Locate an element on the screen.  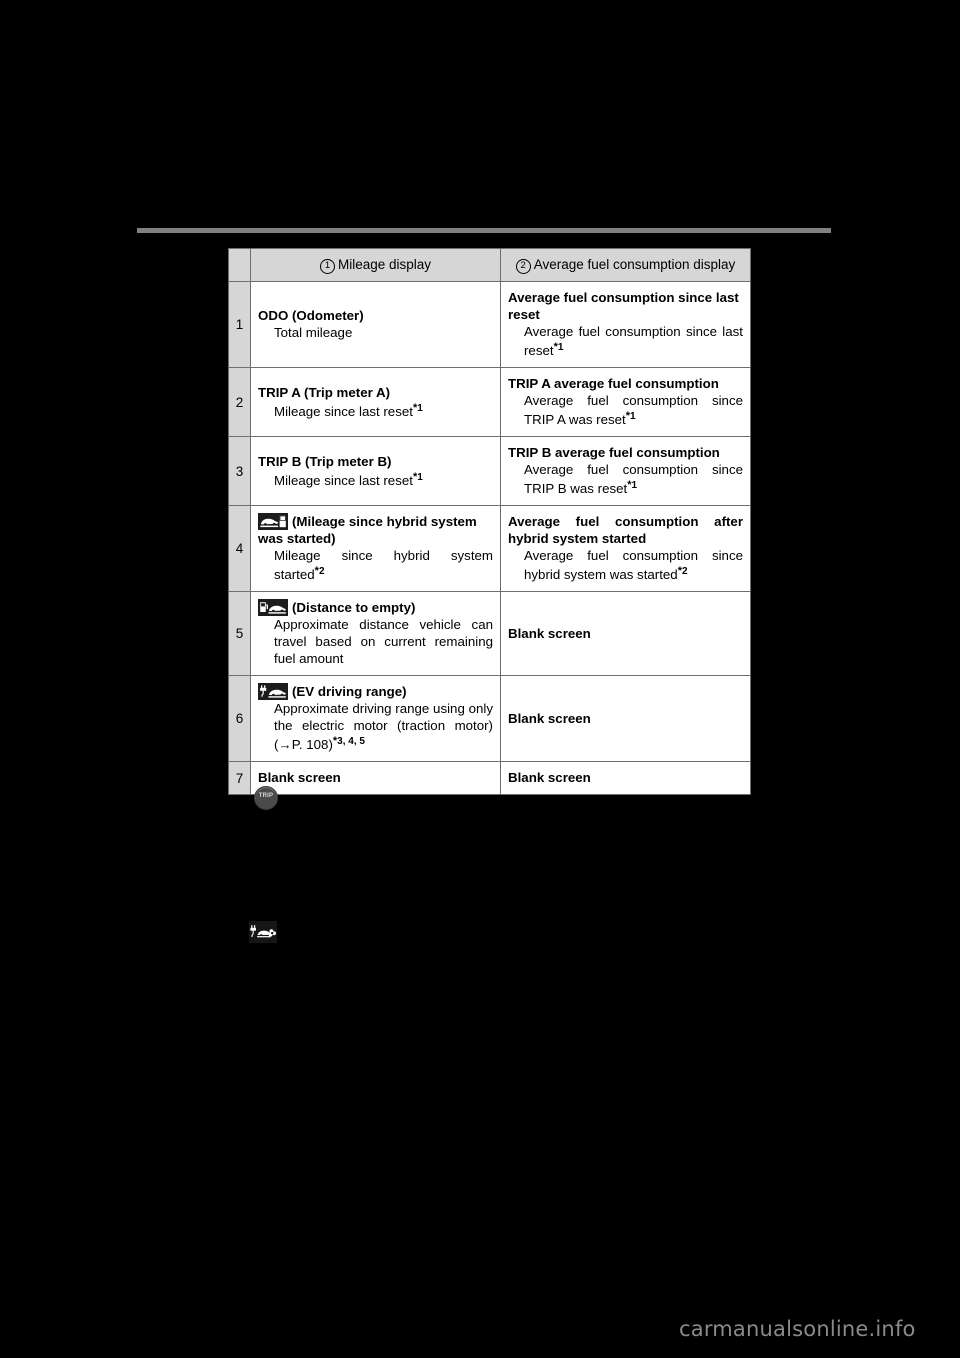
row-1-mileage-cell: ODO (Odometer) Total mileage is located at coordinates (375, 324).